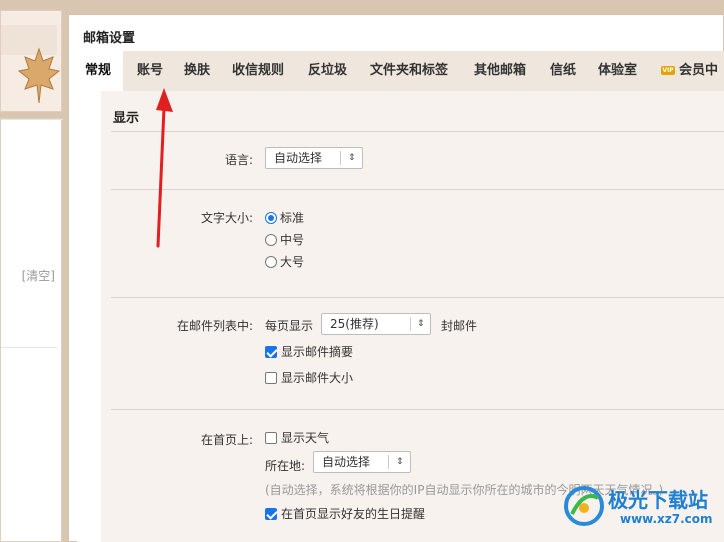  I want to click on location-select: 自动选择 ⇕, so click(362, 462).